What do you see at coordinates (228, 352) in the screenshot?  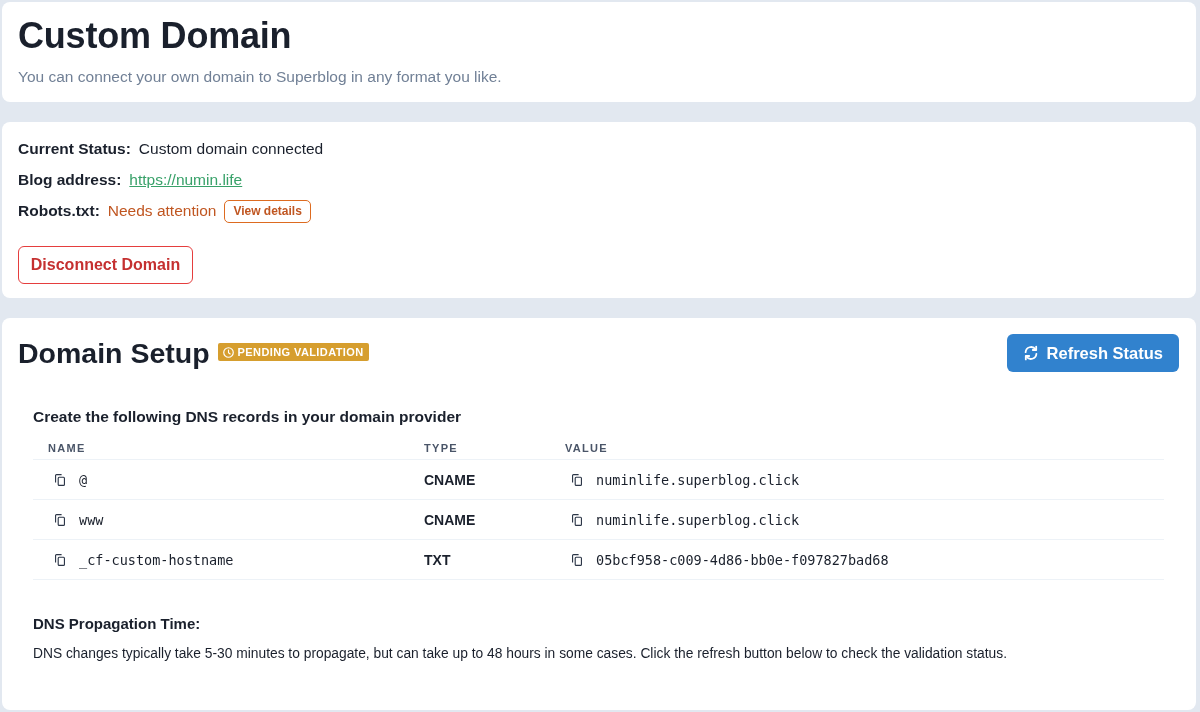 I see `clock-icon` at bounding box center [228, 352].